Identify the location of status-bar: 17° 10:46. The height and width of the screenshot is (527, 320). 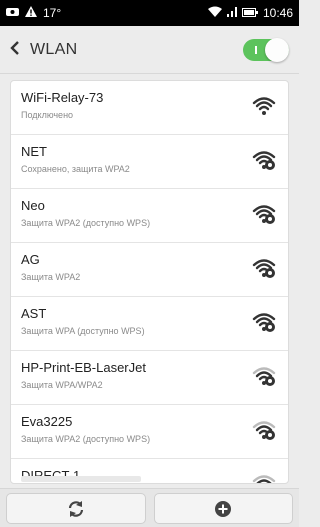
(149, 13).